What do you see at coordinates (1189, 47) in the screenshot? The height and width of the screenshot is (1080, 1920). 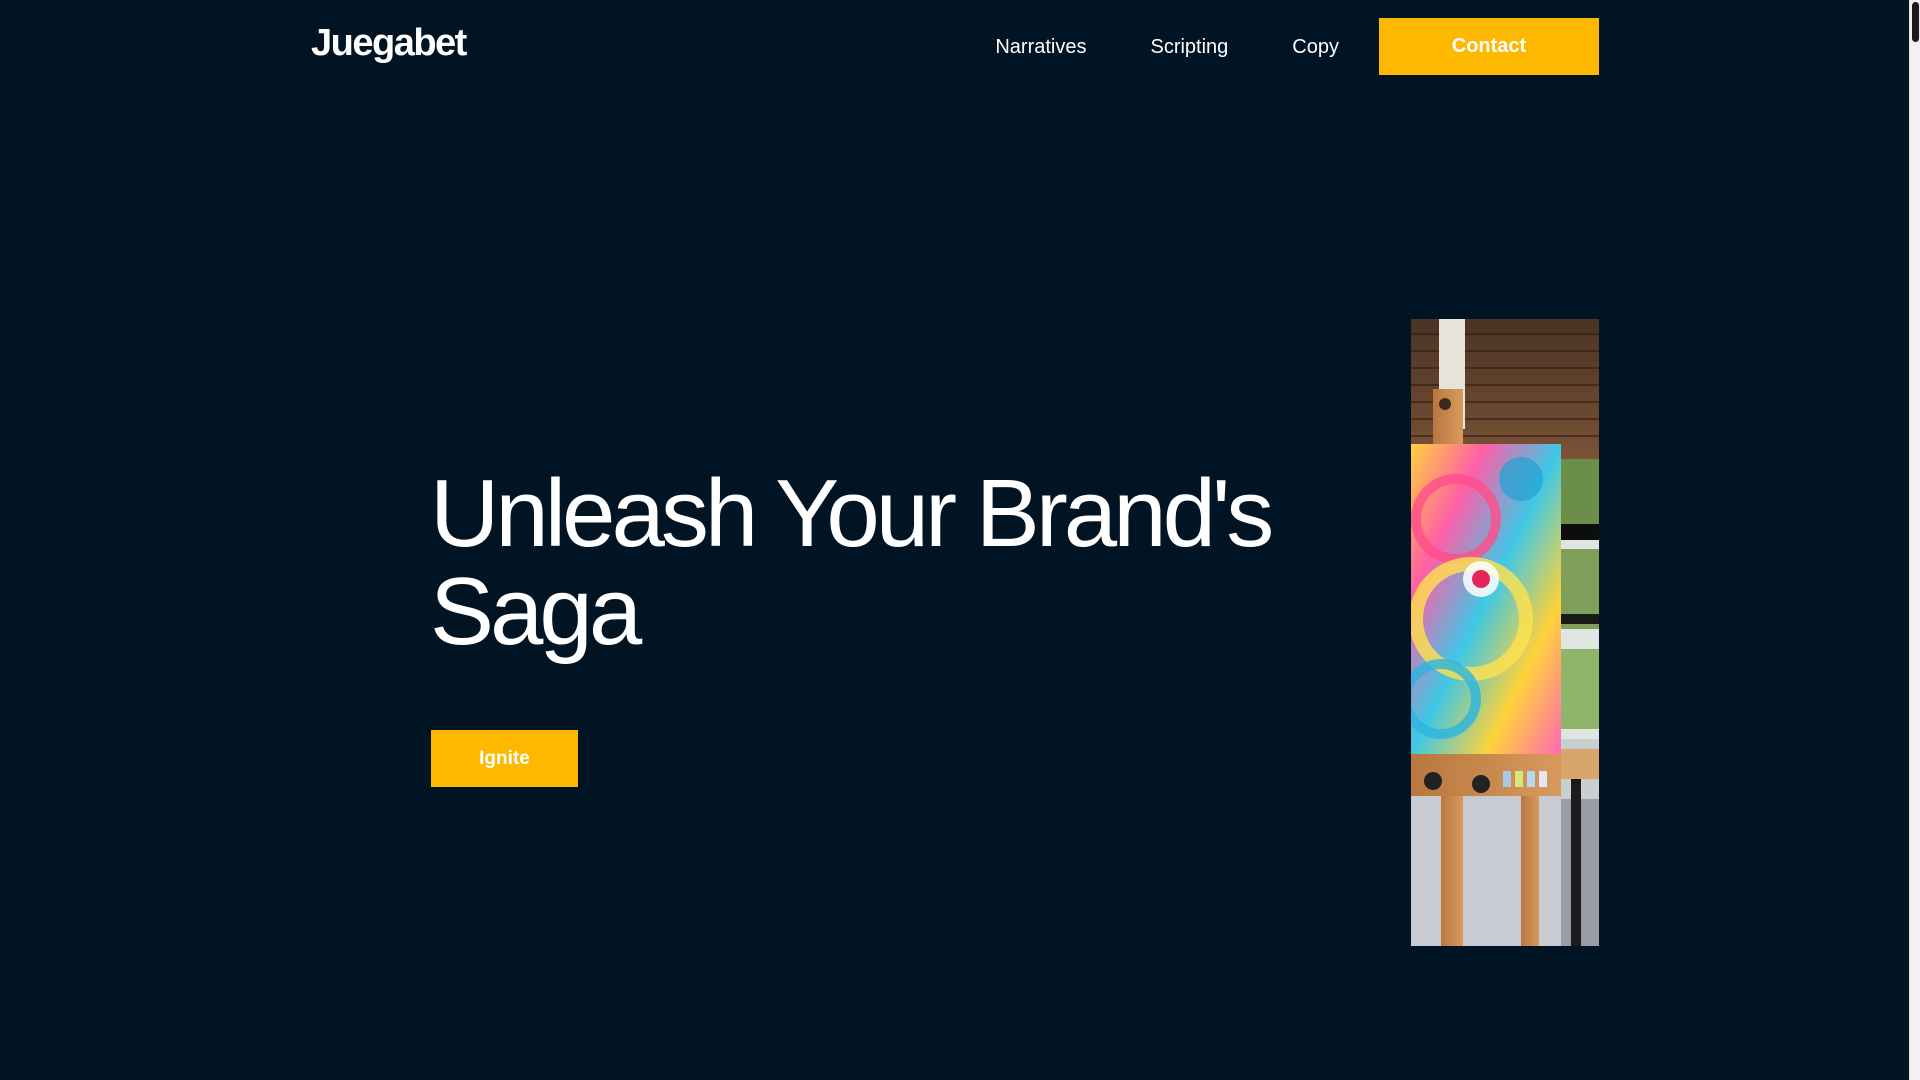 I see `nav-link-scripting: Scripting` at bounding box center [1189, 47].